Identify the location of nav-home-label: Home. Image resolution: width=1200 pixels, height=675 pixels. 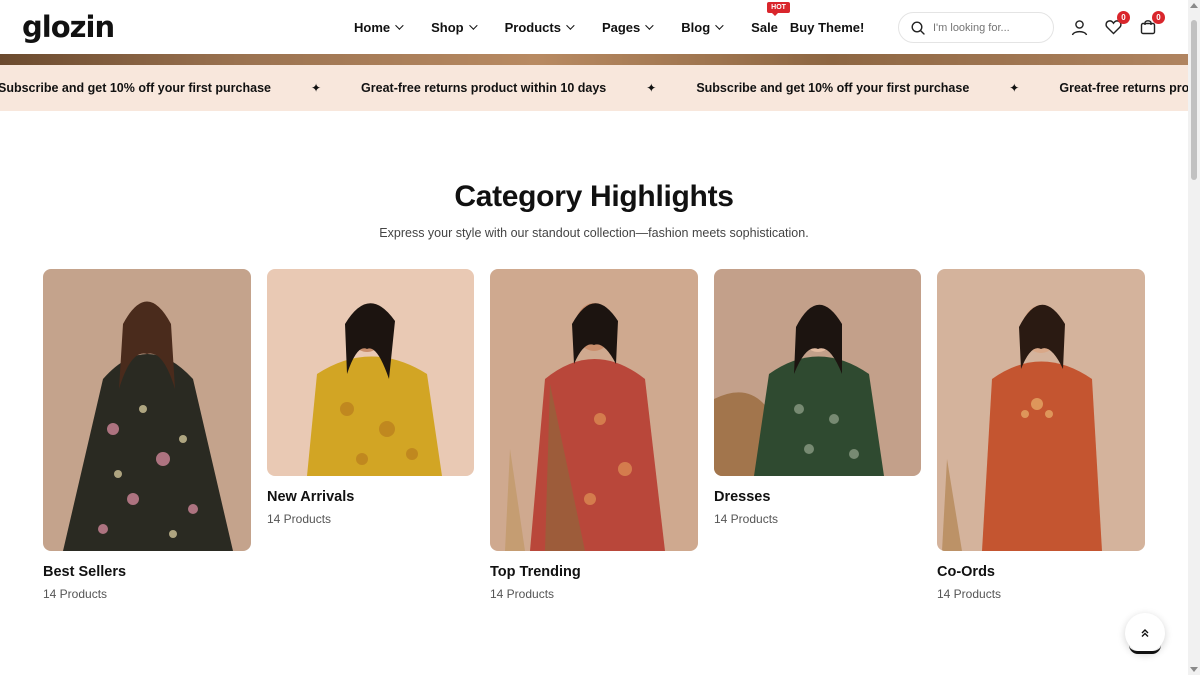
(372, 27).